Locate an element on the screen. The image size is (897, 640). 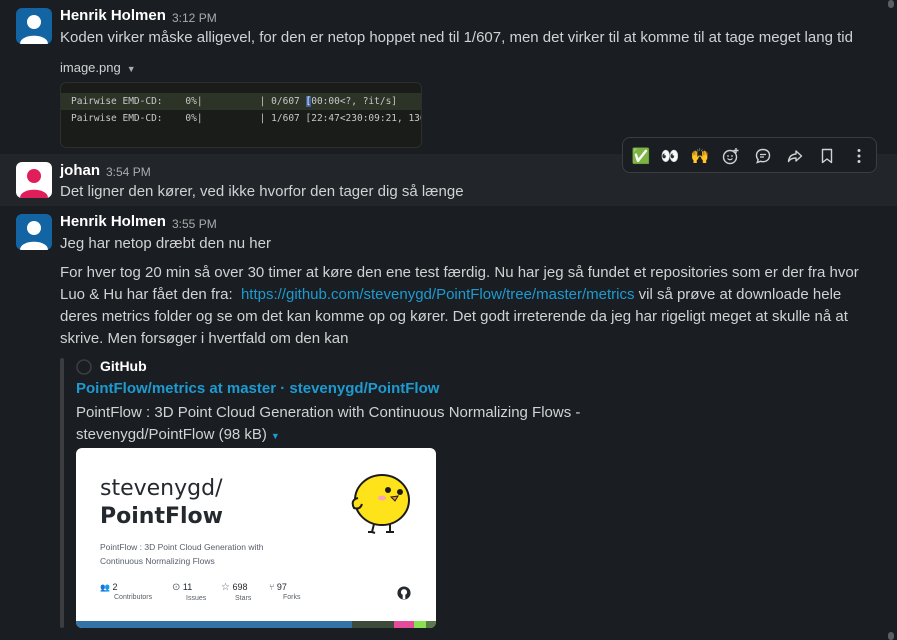
file-name: image.png ▼ is located at coordinates (98, 67).